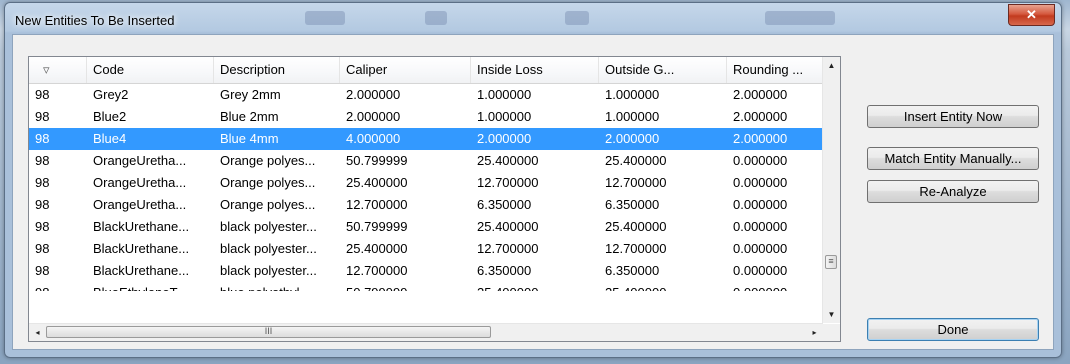 The width and height of the screenshot is (1070, 364). What do you see at coordinates (110, 116) in the screenshot?
I see `cell-code: Blue2` at bounding box center [110, 116].